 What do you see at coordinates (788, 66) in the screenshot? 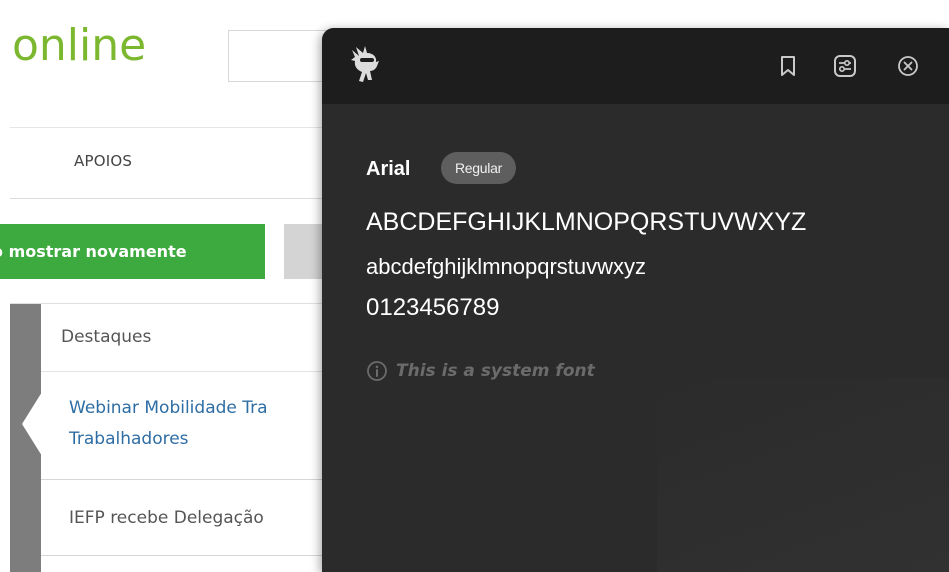
I see `bookmark-icon` at bounding box center [788, 66].